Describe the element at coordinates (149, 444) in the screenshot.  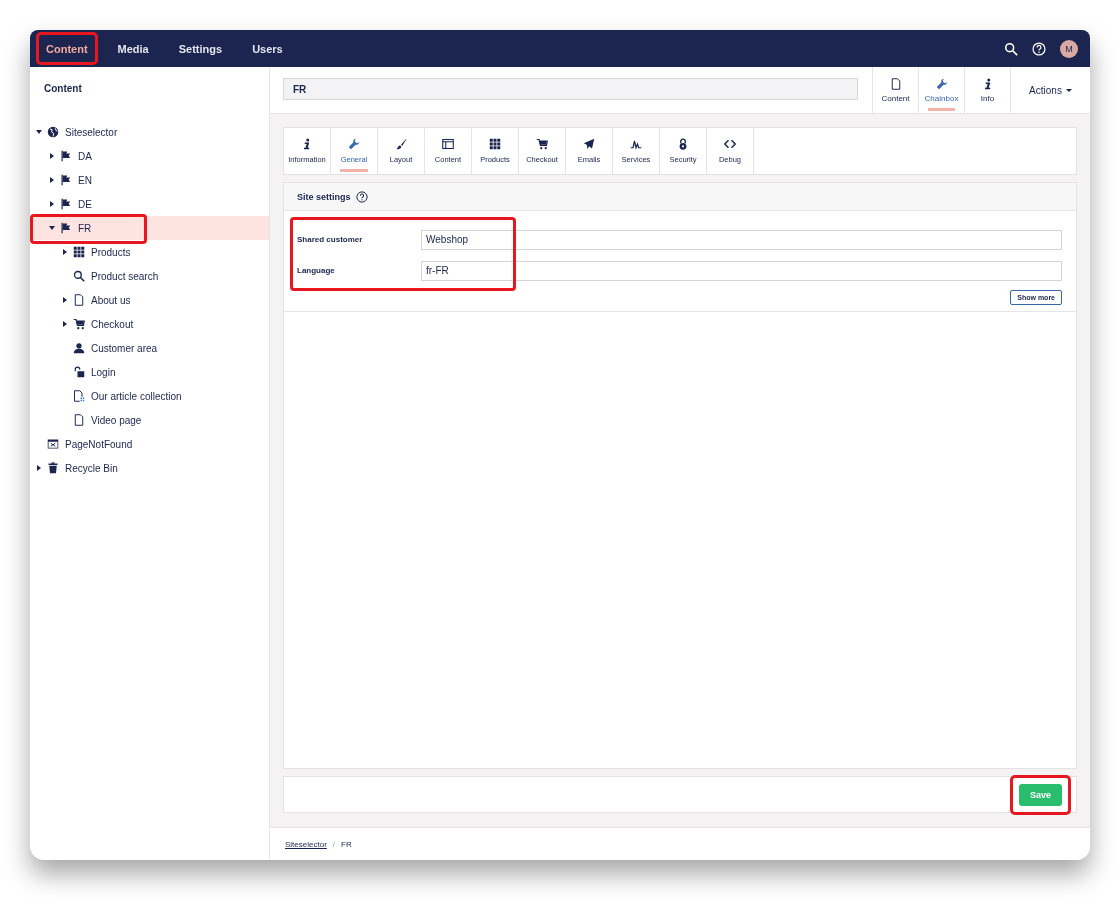
I see `tree-item: PageNotFound` at that location.